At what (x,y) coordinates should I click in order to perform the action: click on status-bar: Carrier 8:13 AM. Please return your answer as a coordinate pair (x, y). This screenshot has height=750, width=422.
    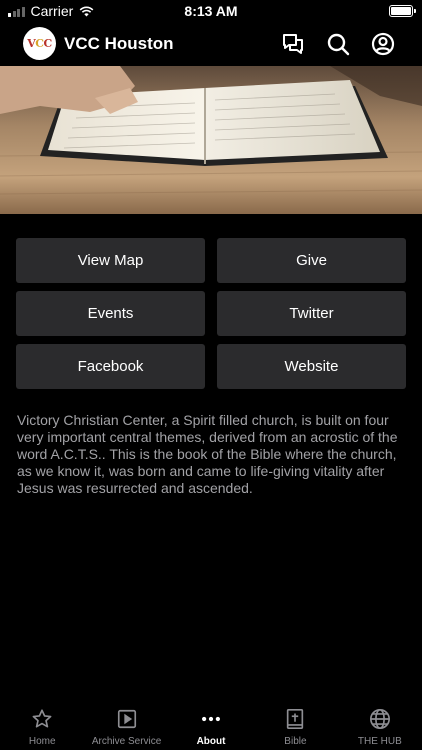
    Looking at the image, I should click on (211, 11).